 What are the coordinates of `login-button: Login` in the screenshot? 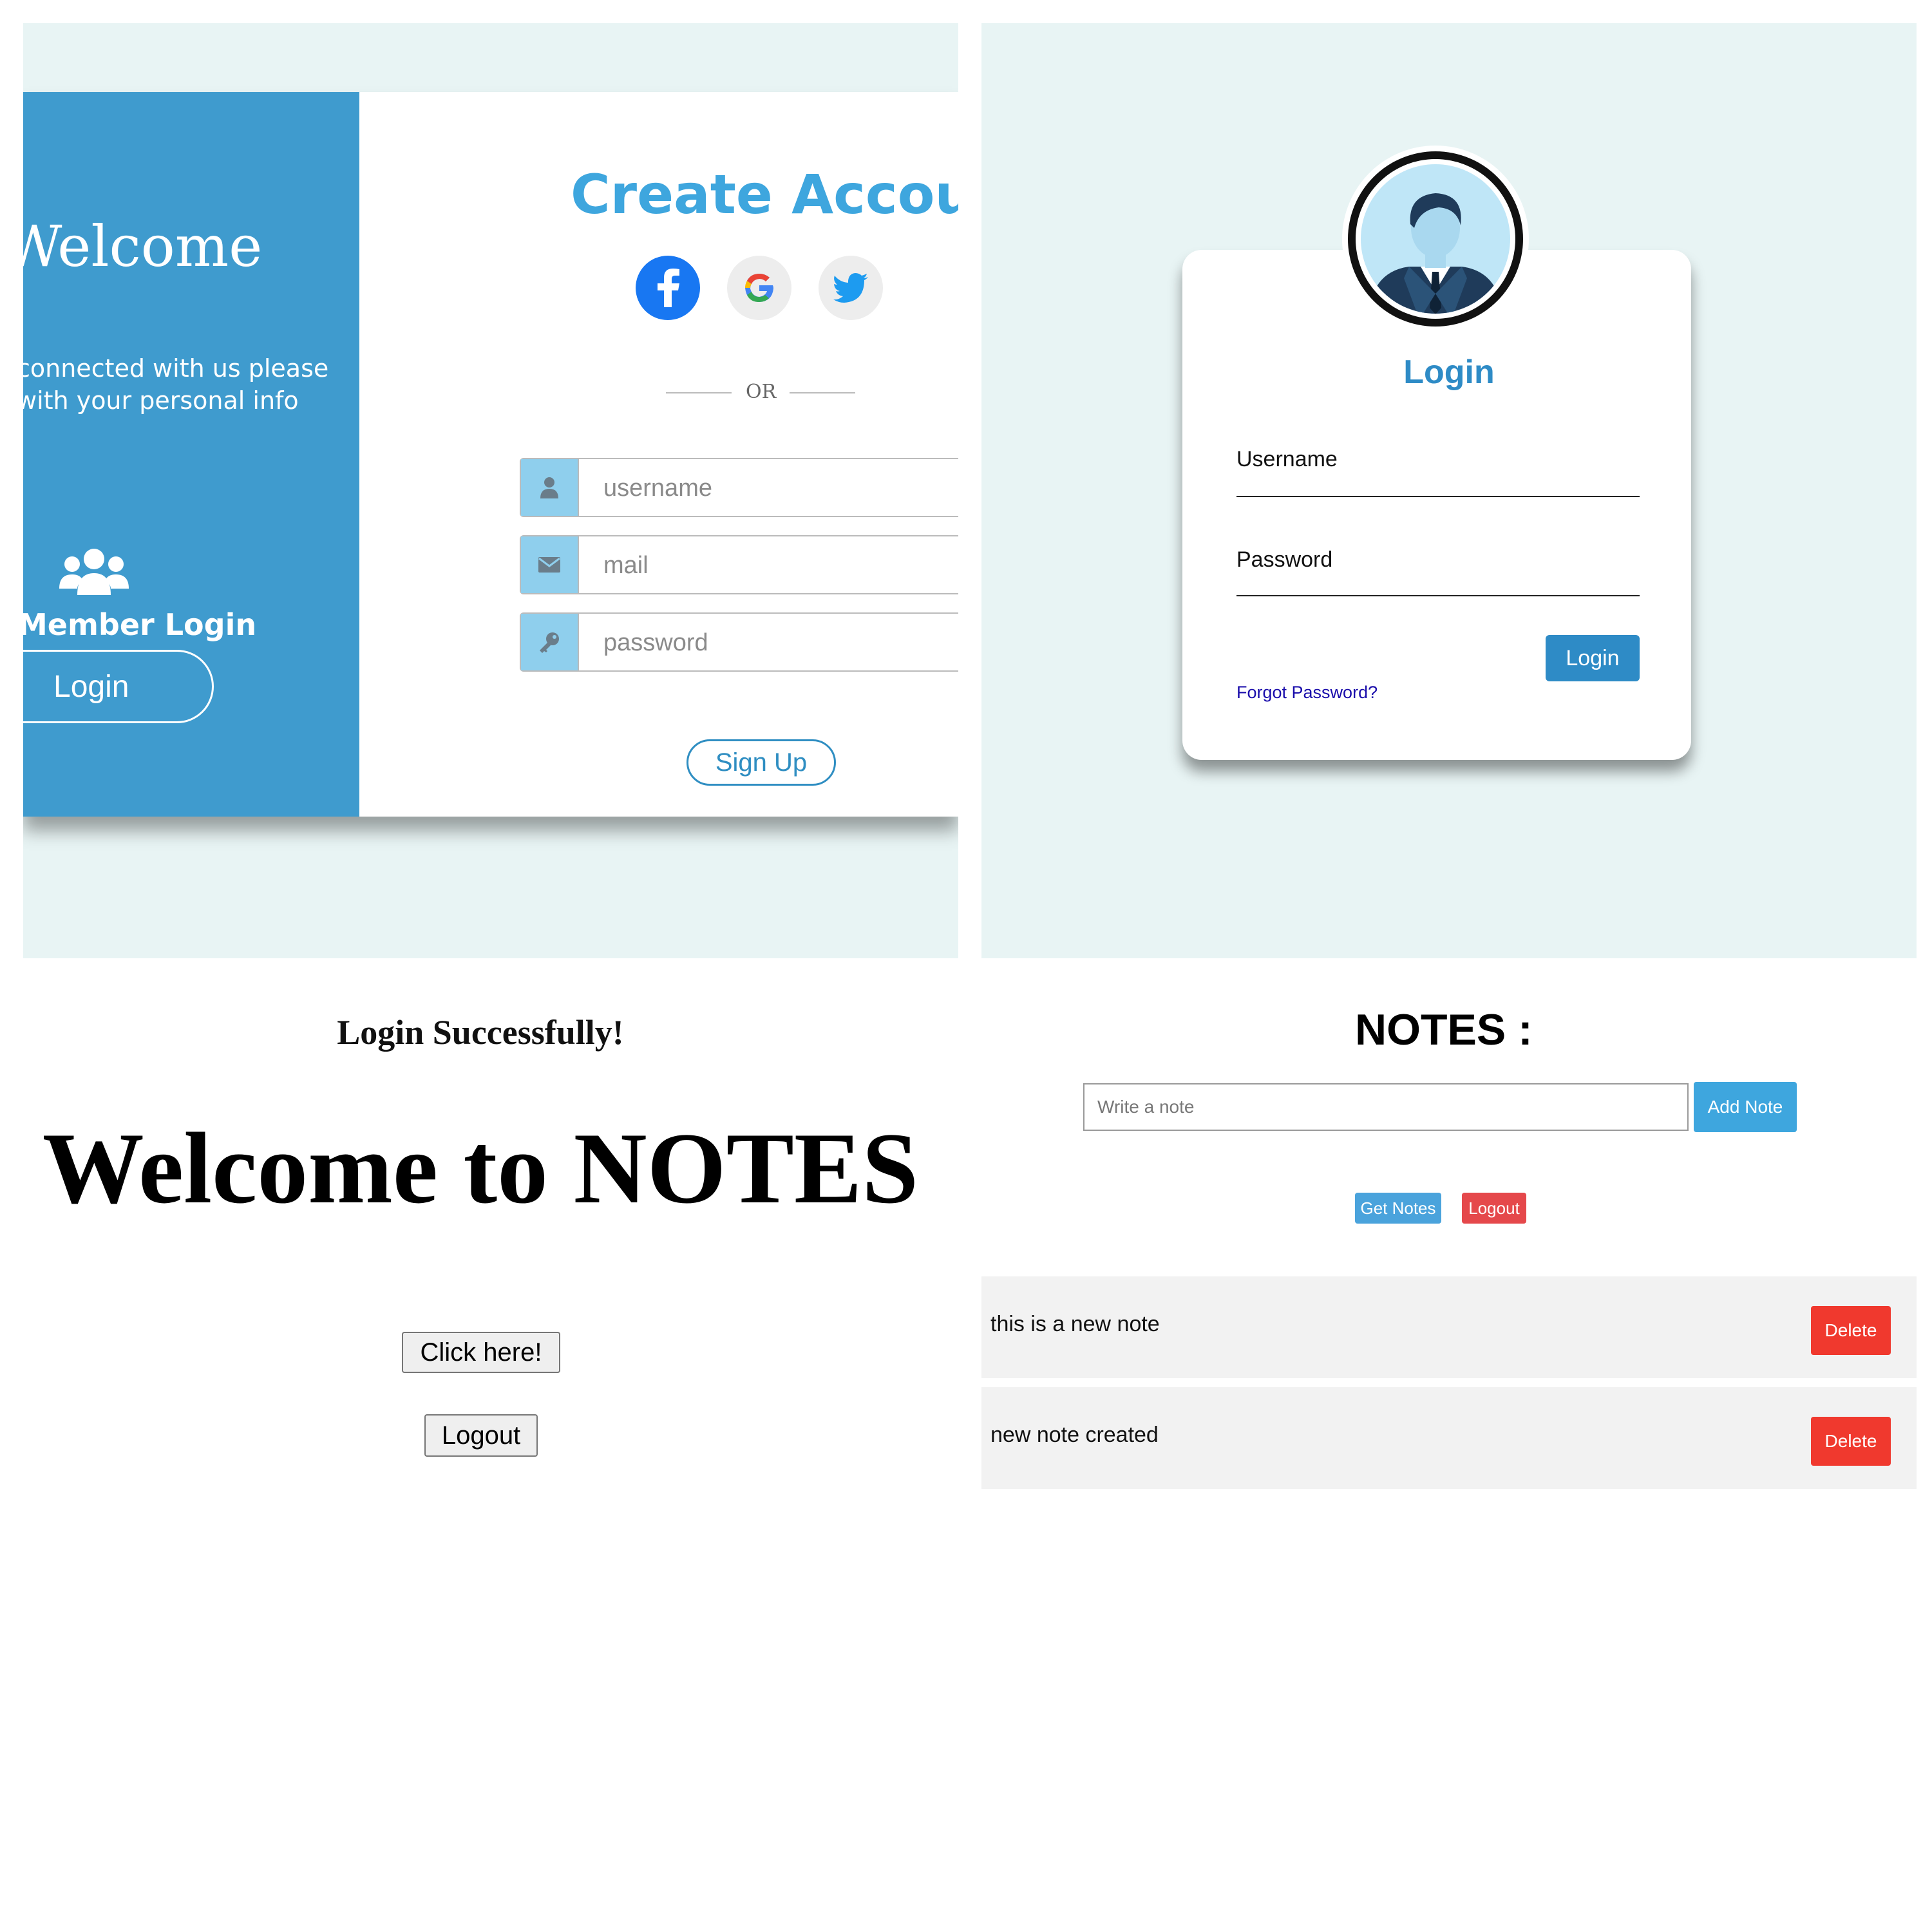 It's located at (1593, 658).